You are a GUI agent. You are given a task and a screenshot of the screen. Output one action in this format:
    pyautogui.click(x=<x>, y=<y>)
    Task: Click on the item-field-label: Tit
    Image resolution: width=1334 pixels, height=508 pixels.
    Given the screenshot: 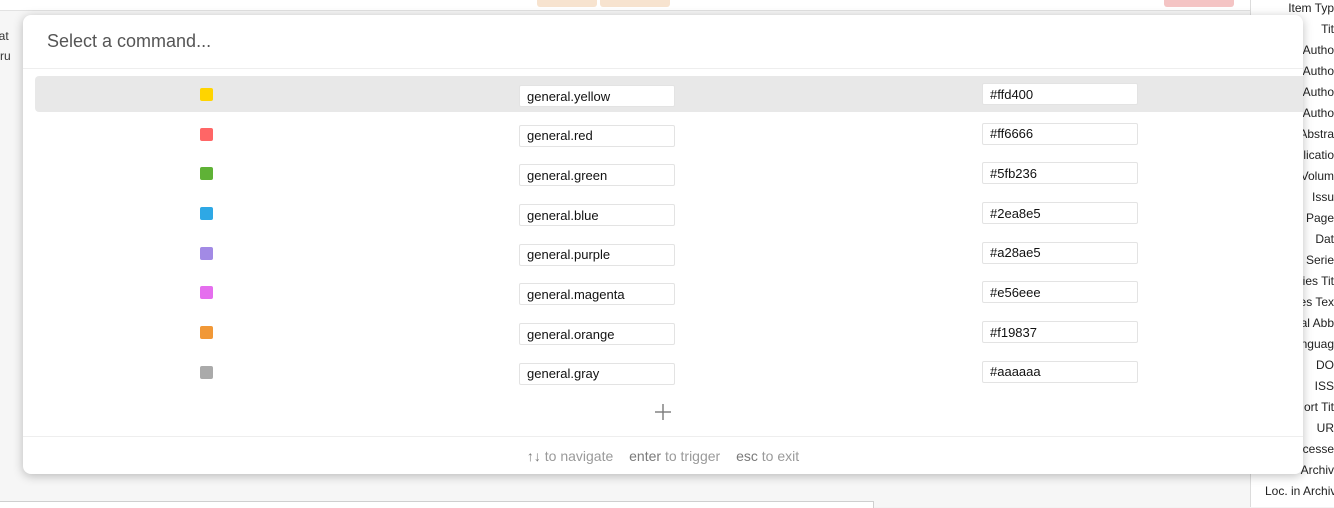 What is the action you would take?
    pyautogui.click(x=1327, y=29)
    